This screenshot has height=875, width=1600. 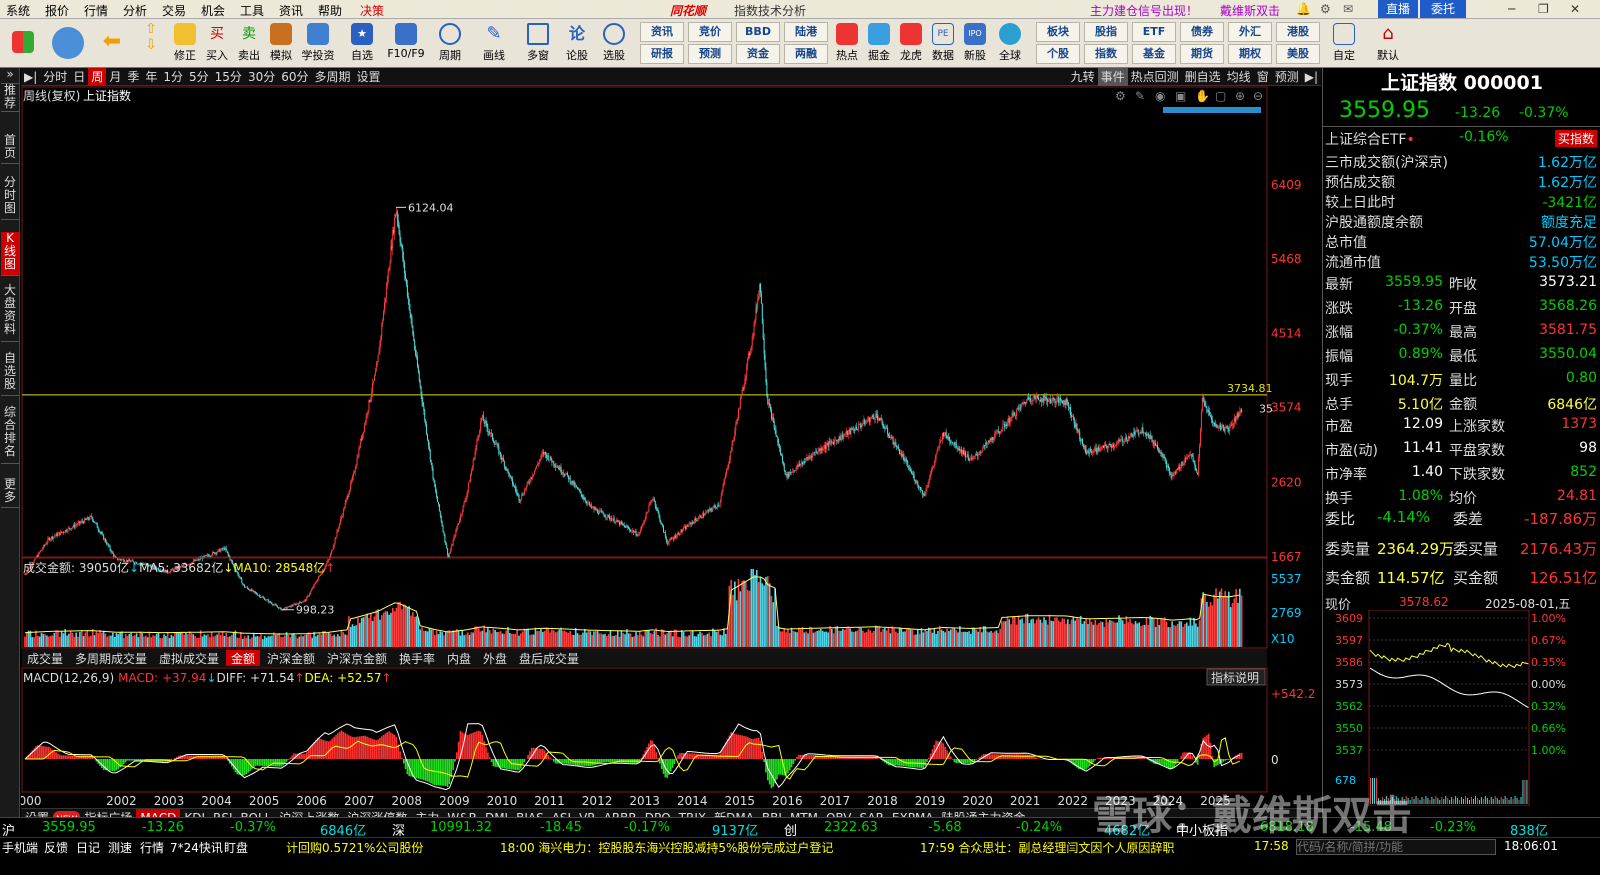 What do you see at coordinates (55, 77) in the screenshot?
I see `tab-timeshare: 分时` at bounding box center [55, 77].